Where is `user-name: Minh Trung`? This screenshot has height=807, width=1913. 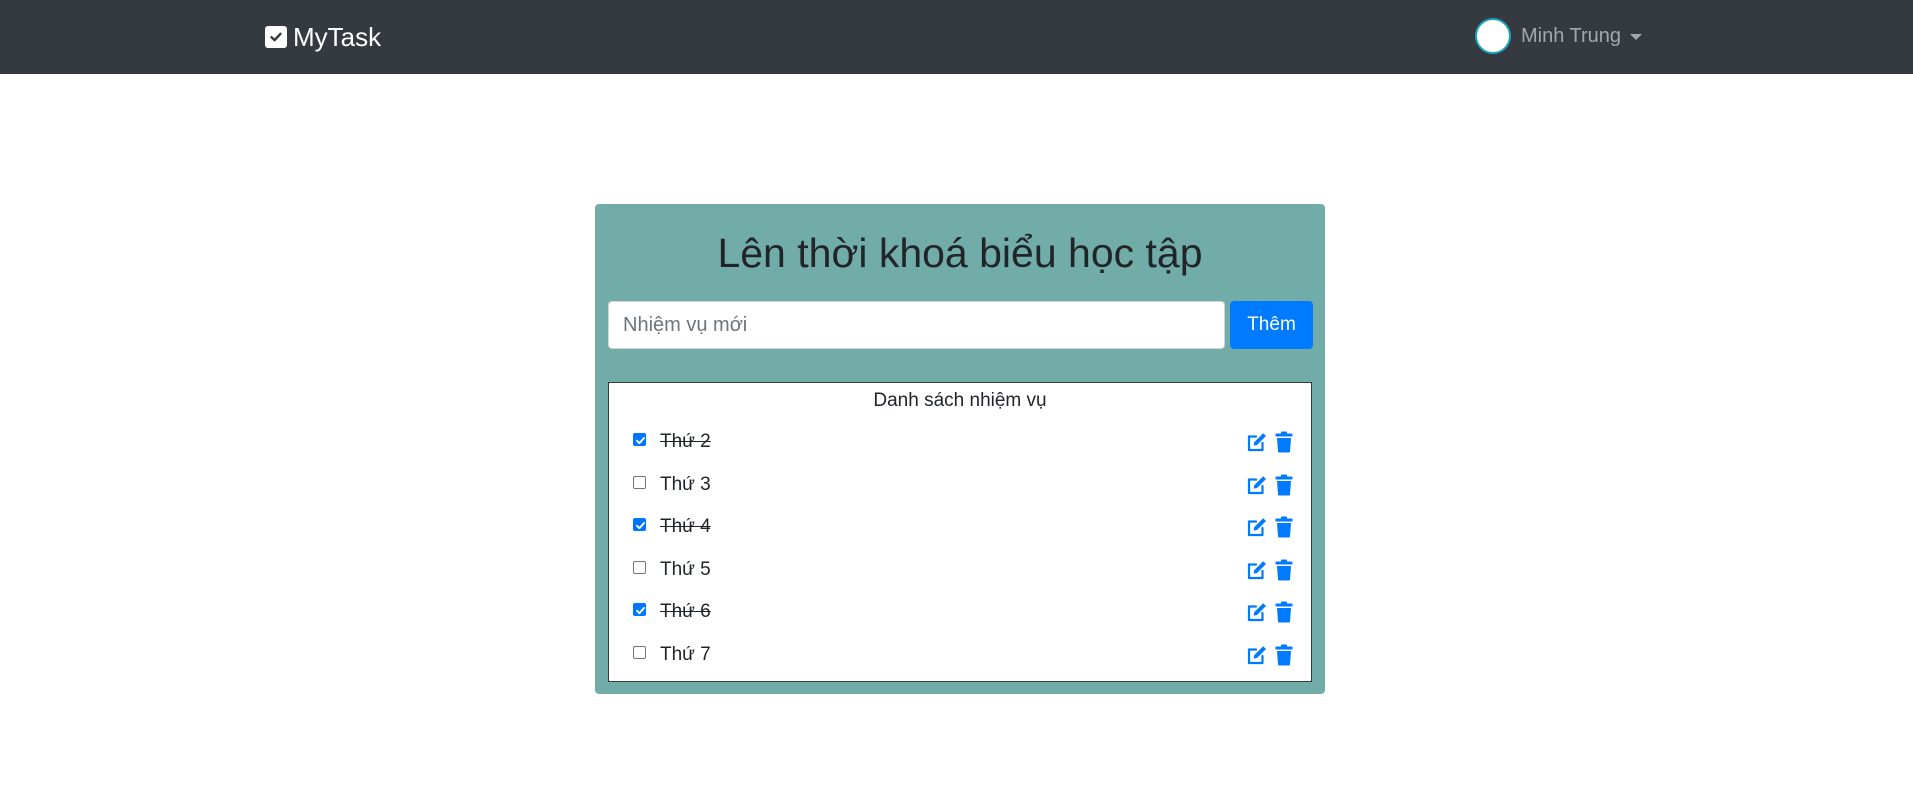 user-name: Minh Trung is located at coordinates (1571, 35).